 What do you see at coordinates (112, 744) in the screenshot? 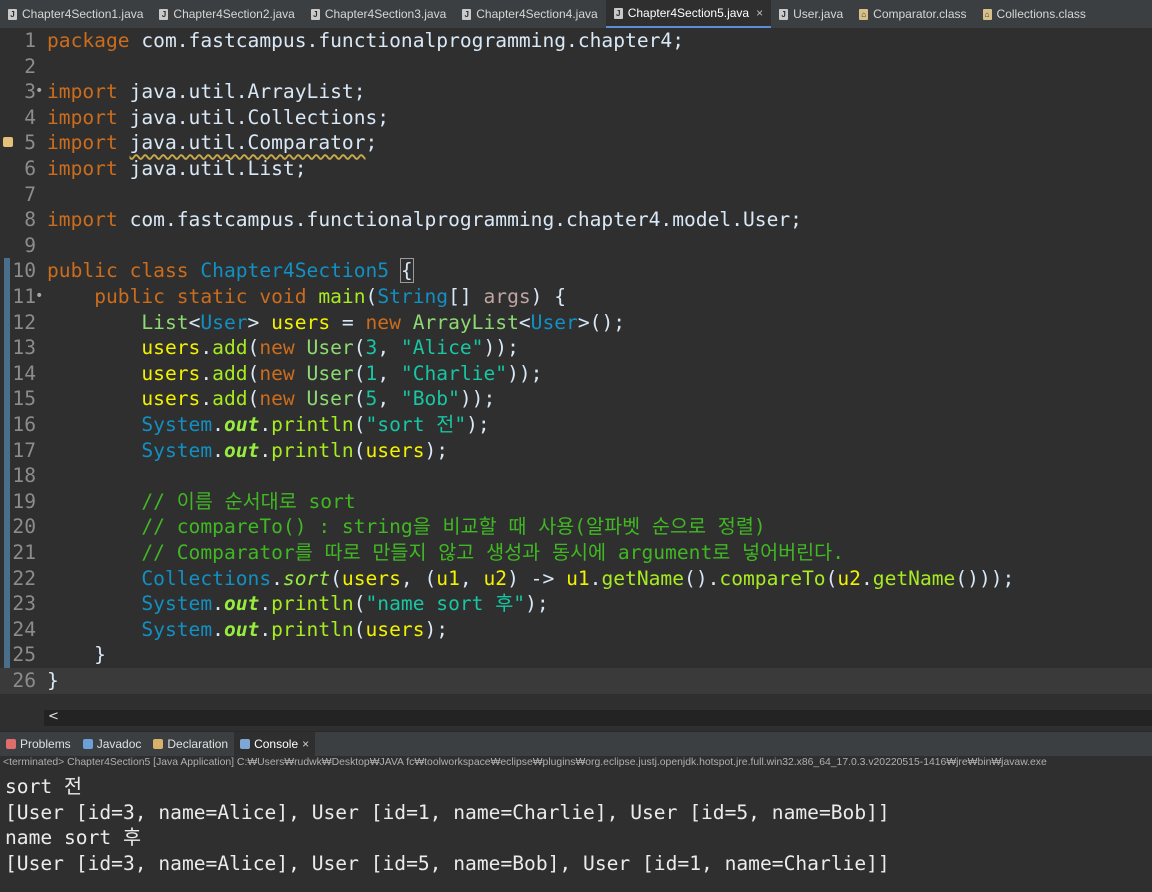
I see `view-tab-javadoc: Javadoc` at bounding box center [112, 744].